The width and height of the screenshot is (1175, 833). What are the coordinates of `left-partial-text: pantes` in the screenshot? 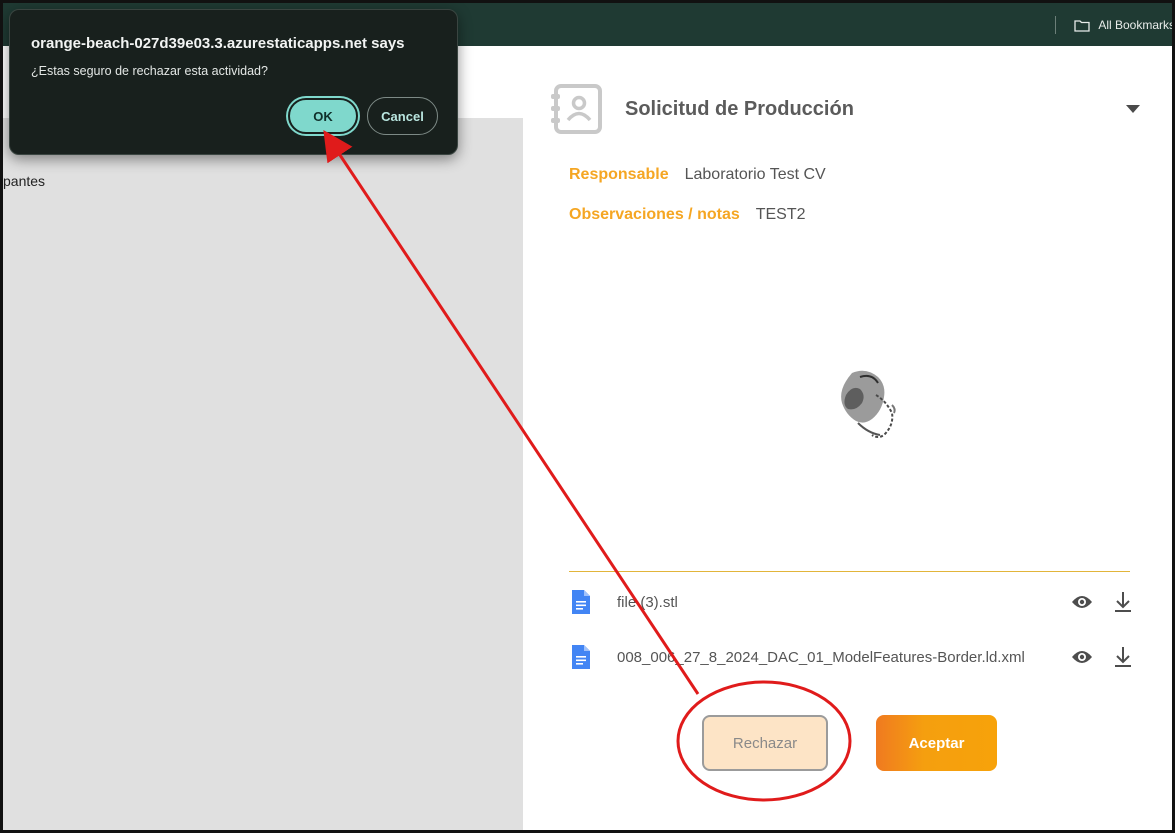 It's located at (24, 181).